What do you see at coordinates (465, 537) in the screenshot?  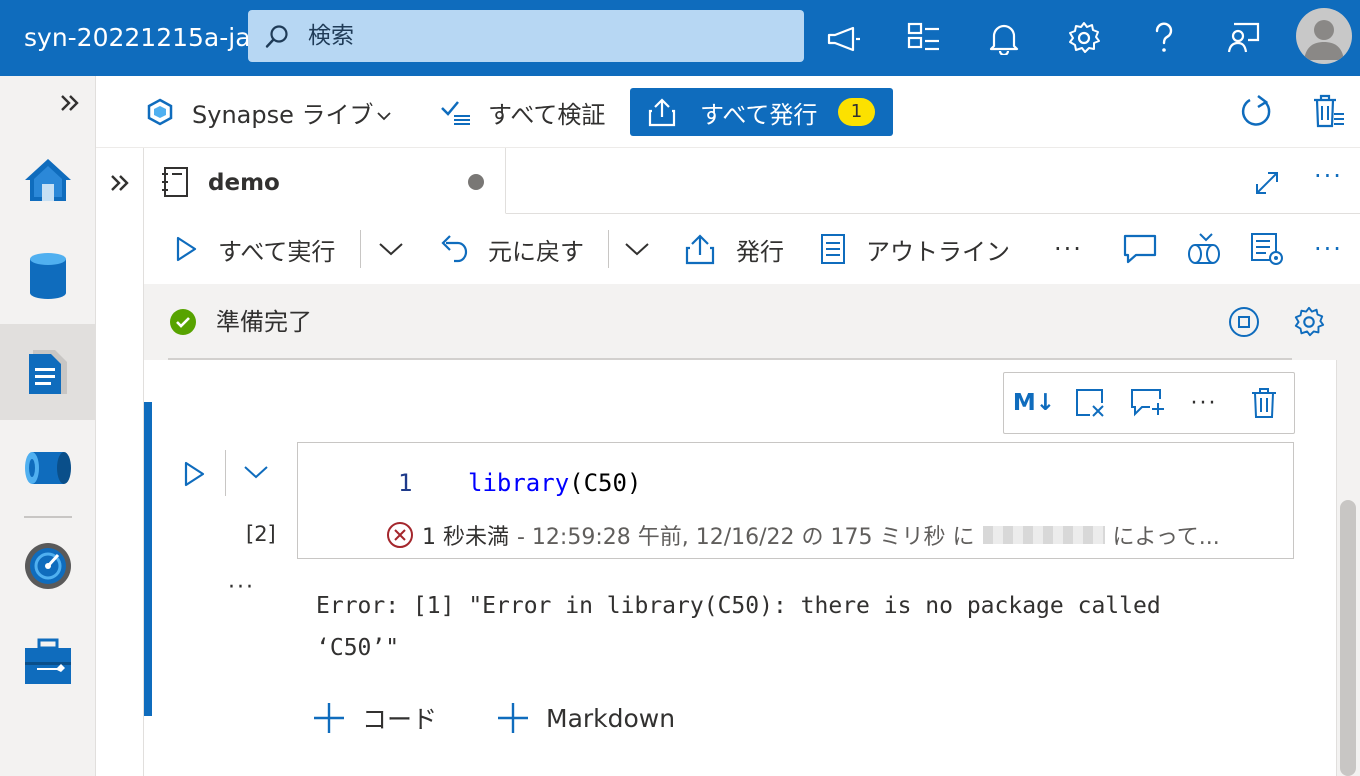 I see `execution-status: 1 秒未満` at bounding box center [465, 537].